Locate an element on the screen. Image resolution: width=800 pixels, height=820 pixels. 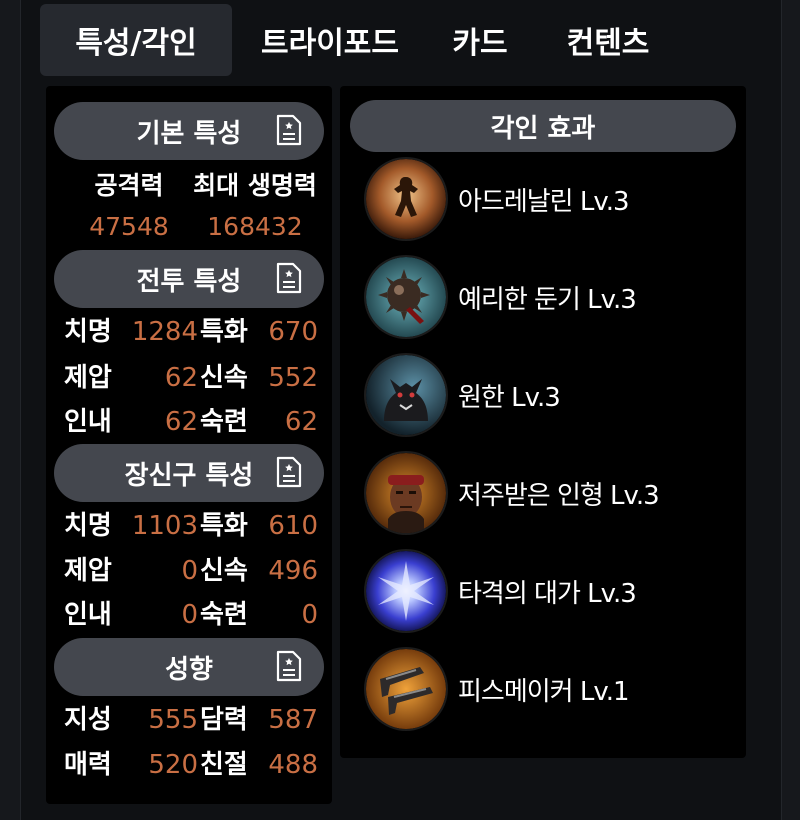
tendency-header: 성향 is located at coordinates (189, 667).